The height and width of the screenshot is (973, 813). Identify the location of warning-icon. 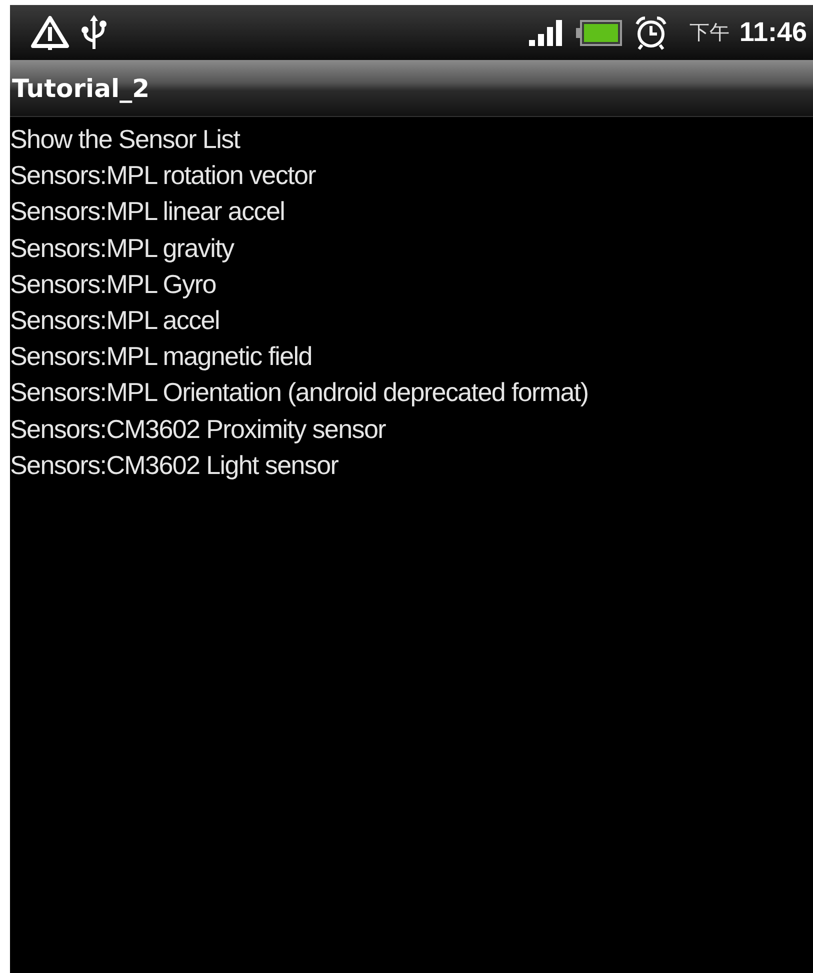
(50, 32).